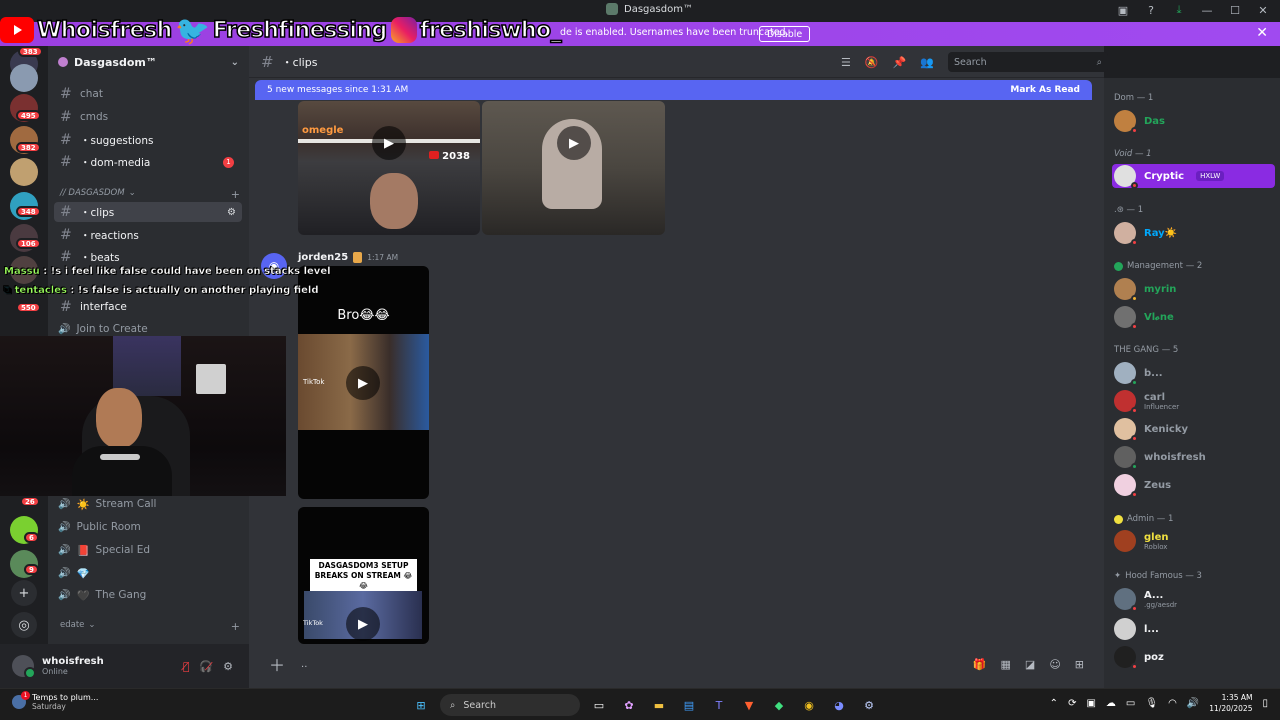  Describe the element at coordinates (1130, 703) in the screenshot. I see `display-icon: ▭` at that location.